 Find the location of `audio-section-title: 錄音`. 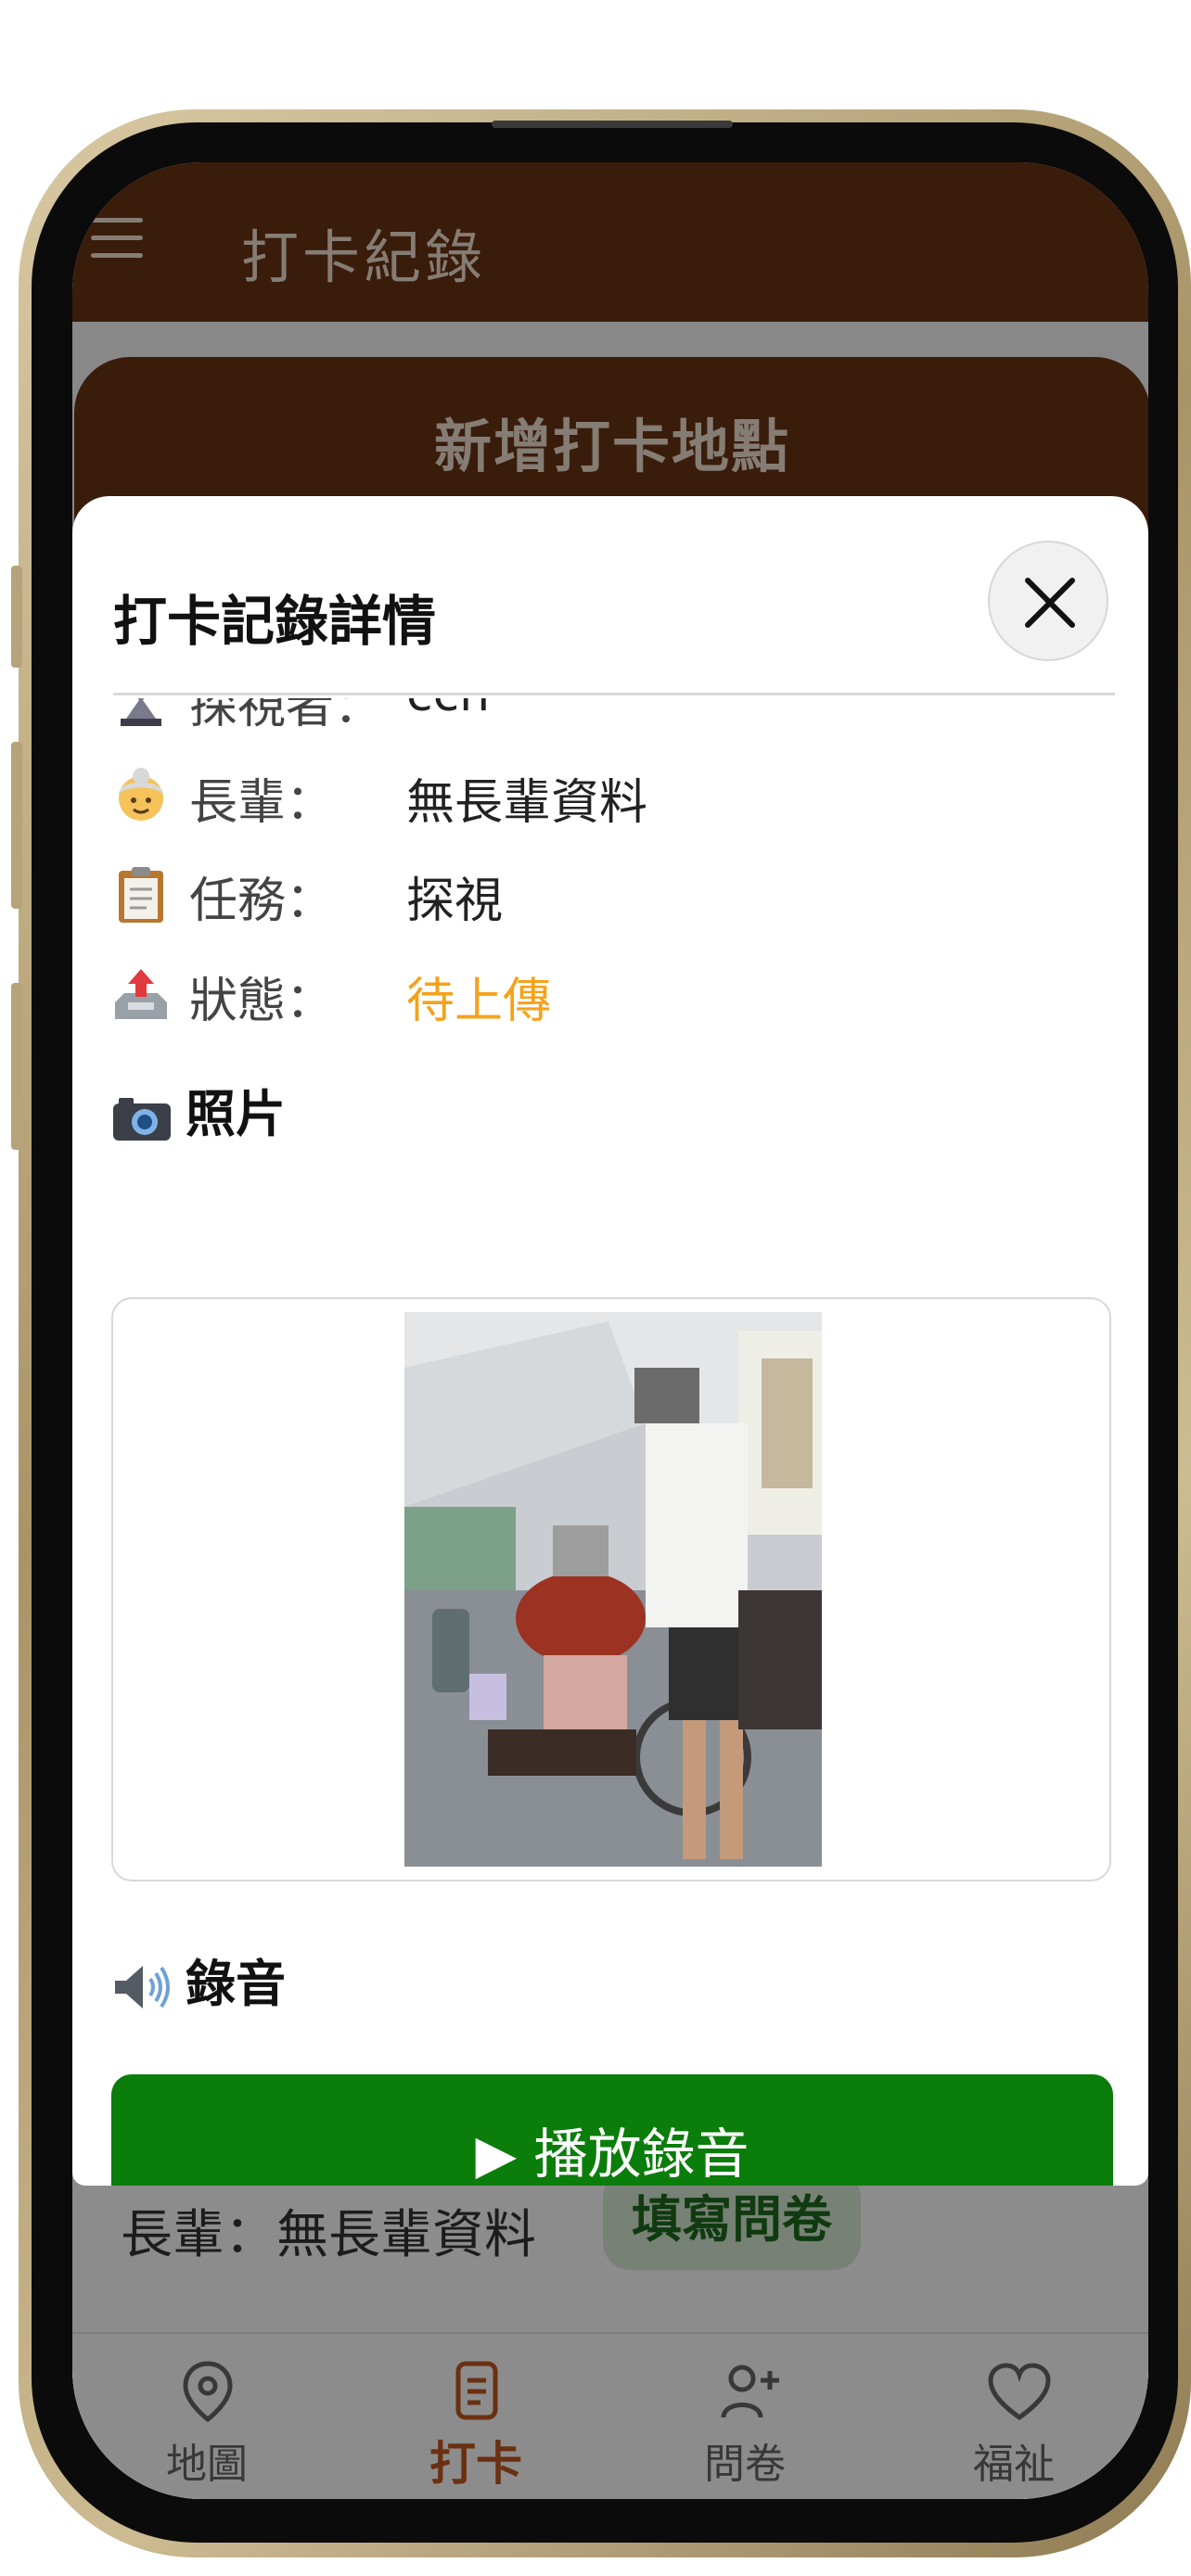

audio-section-title: 錄音 is located at coordinates (198, 1980).